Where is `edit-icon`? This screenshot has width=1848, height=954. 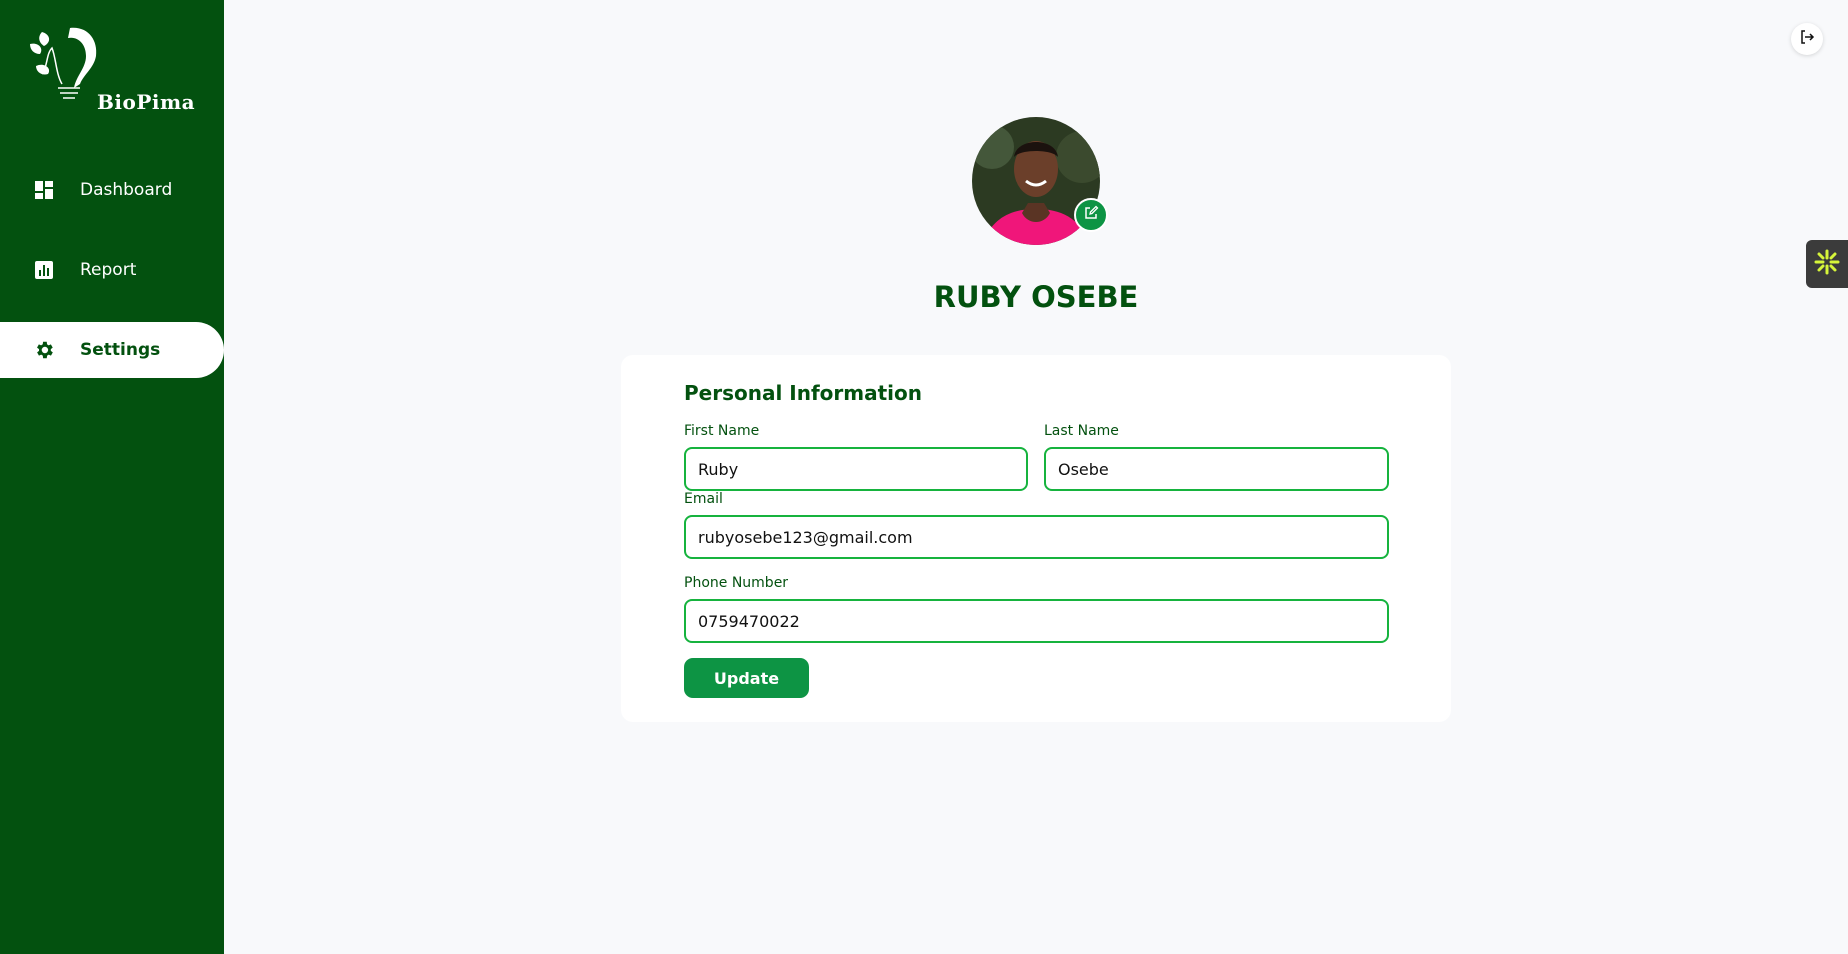 edit-icon is located at coordinates (1091, 215).